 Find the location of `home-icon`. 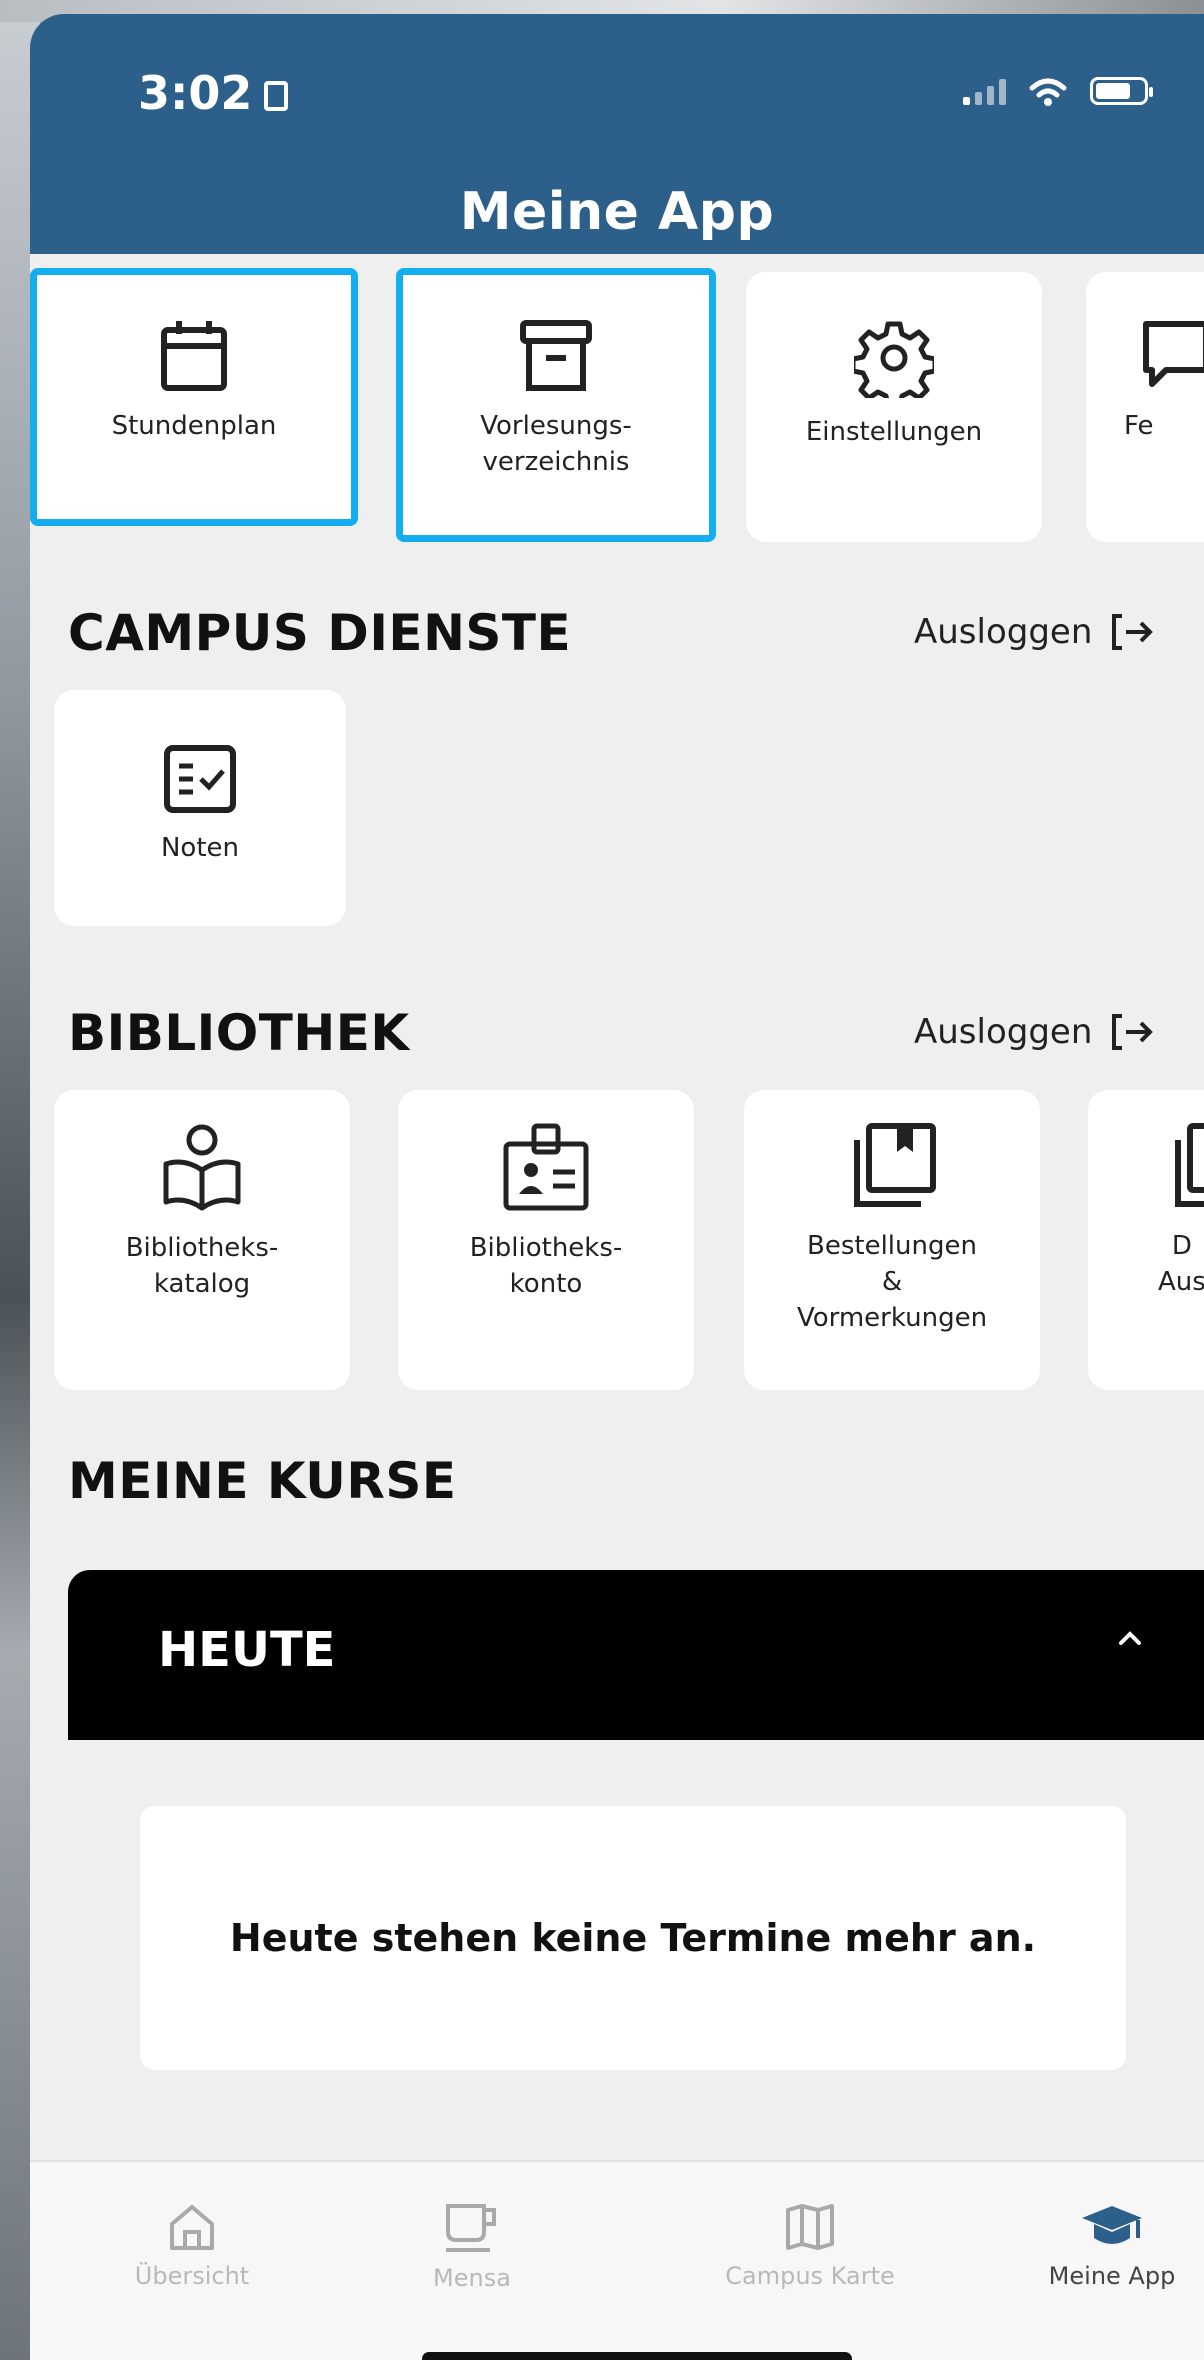

home-icon is located at coordinates (192, 2227).